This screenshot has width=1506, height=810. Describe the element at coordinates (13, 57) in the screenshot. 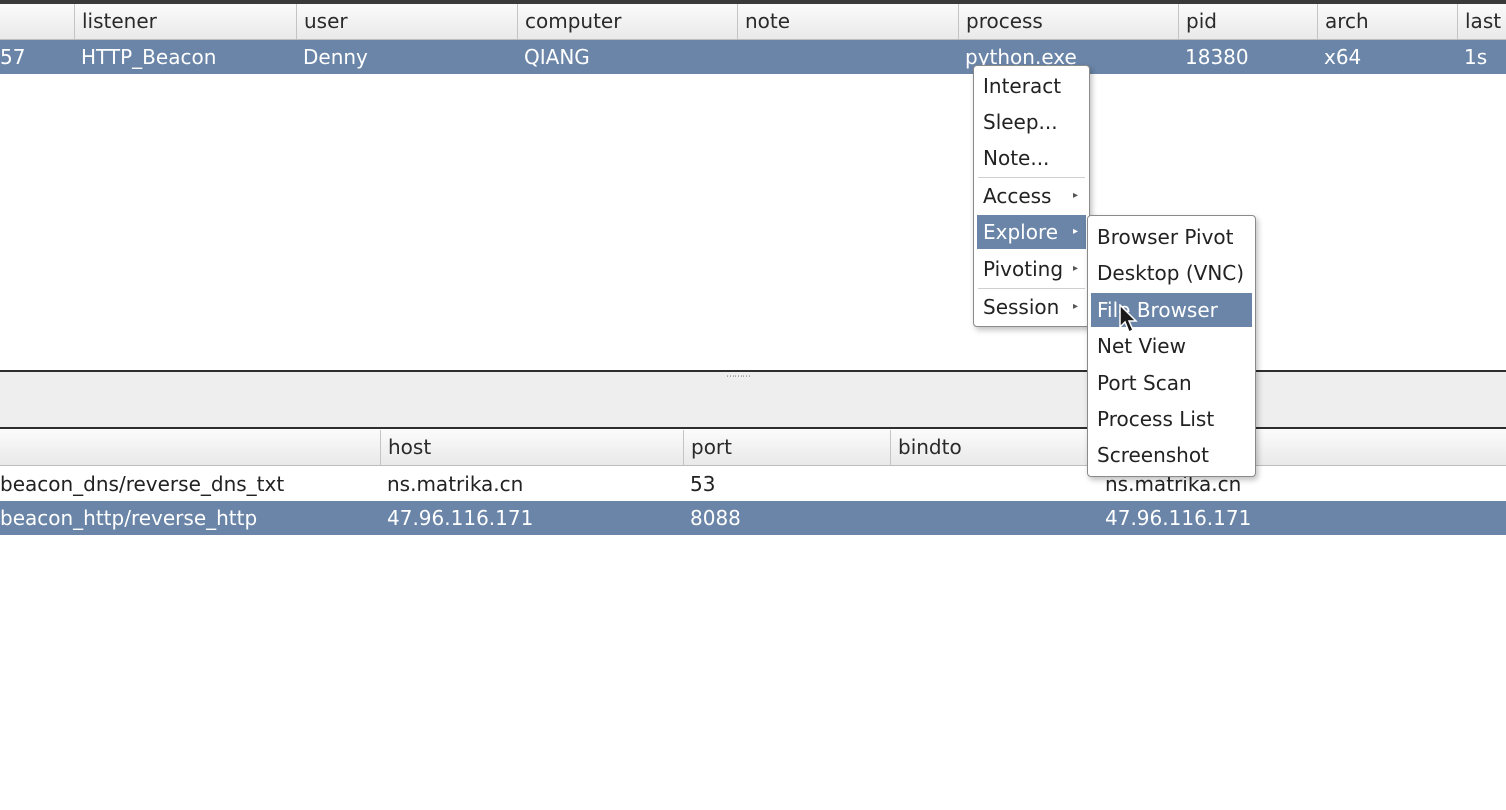

I see `beacon-internal-cell: 57` at that location.